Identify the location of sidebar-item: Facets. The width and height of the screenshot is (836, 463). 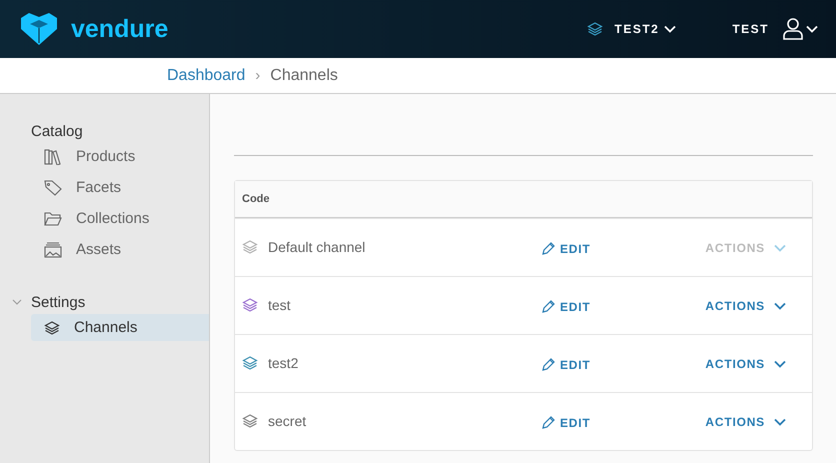
(120, 187).